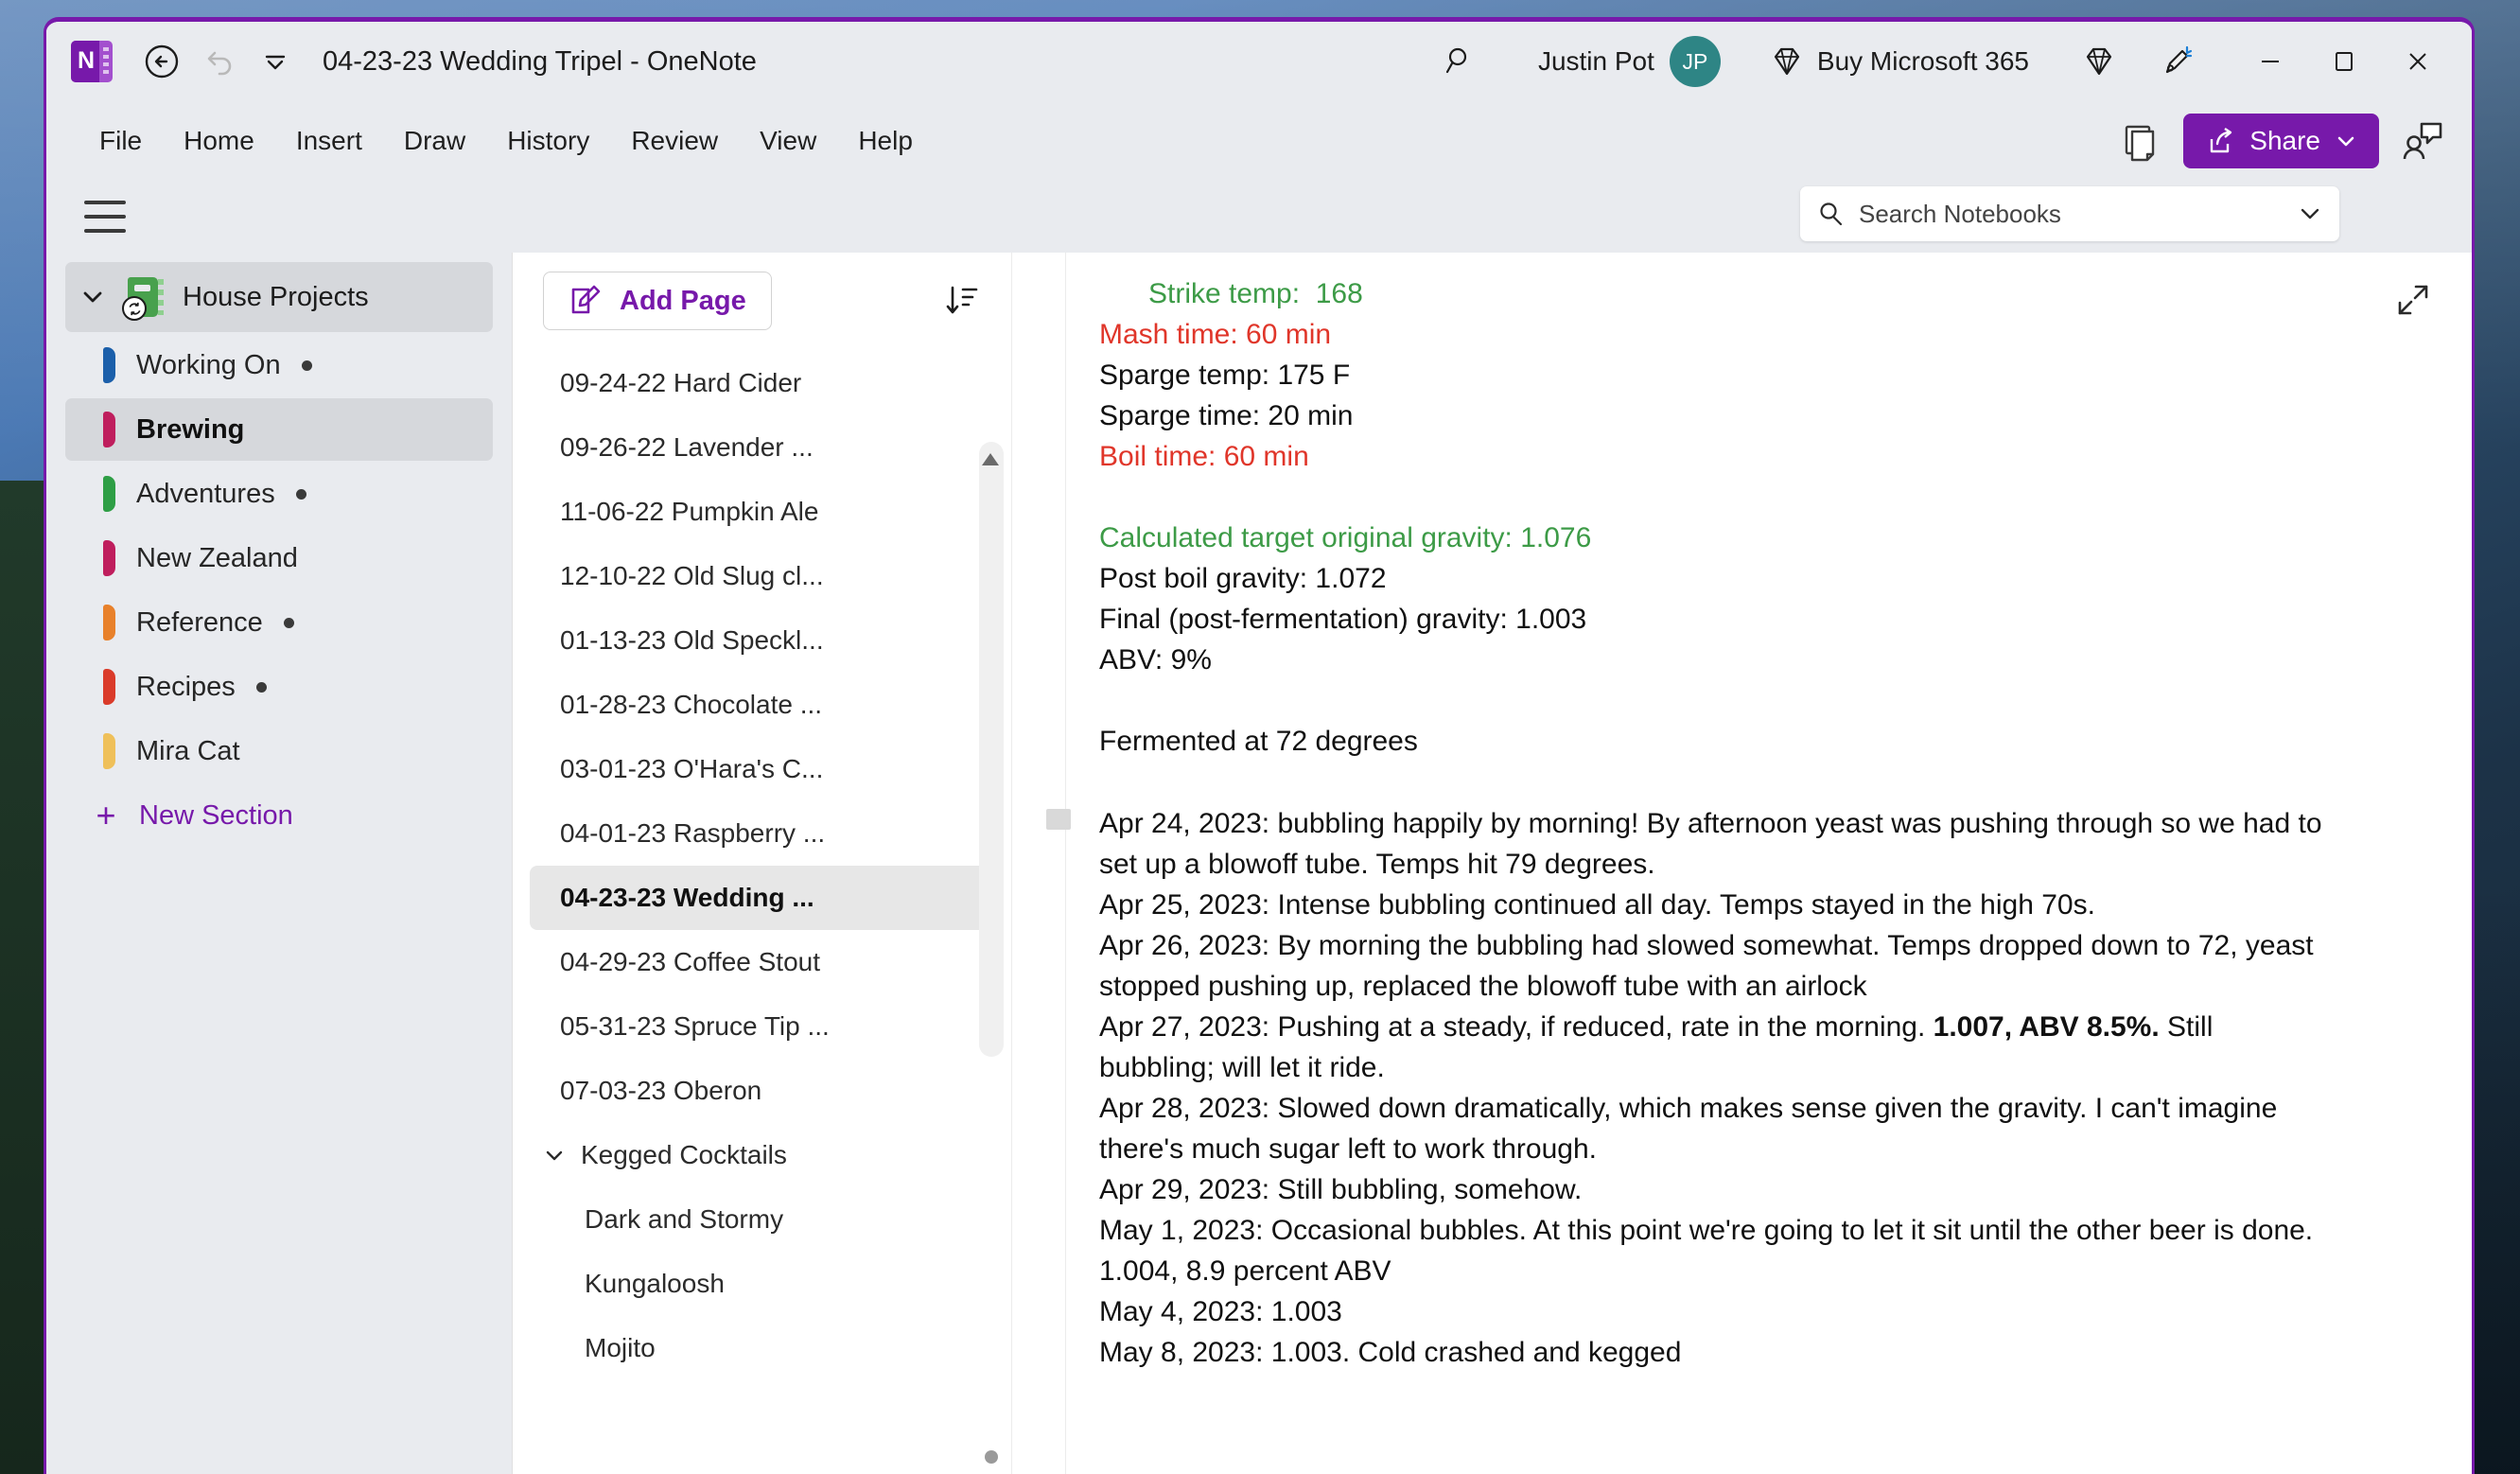 The image size is (2520, 1474). I want to click on menu-item-file: File, so click(121, 141).